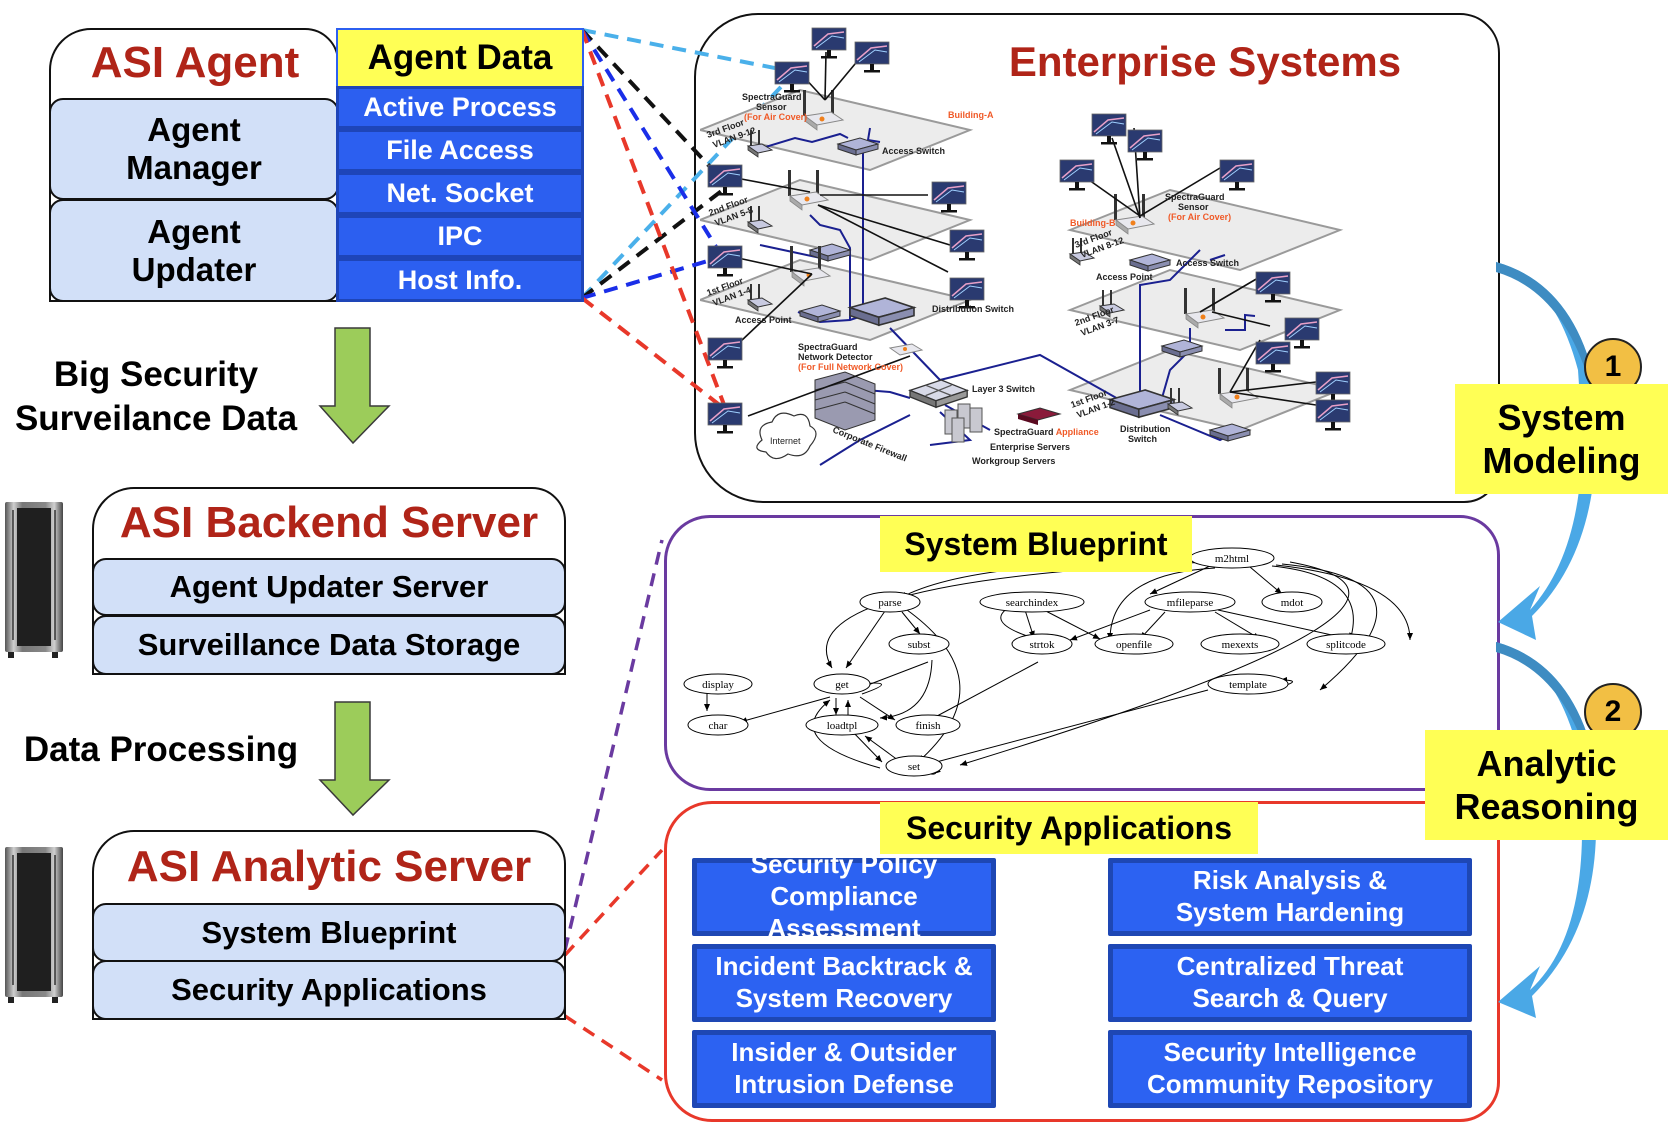 The height and width of the screenshot is (1132, 1668). What do you see at coordinates (919, 645) in the screenshot?
I see `node-label: subst` at bounding box center [919, 645].